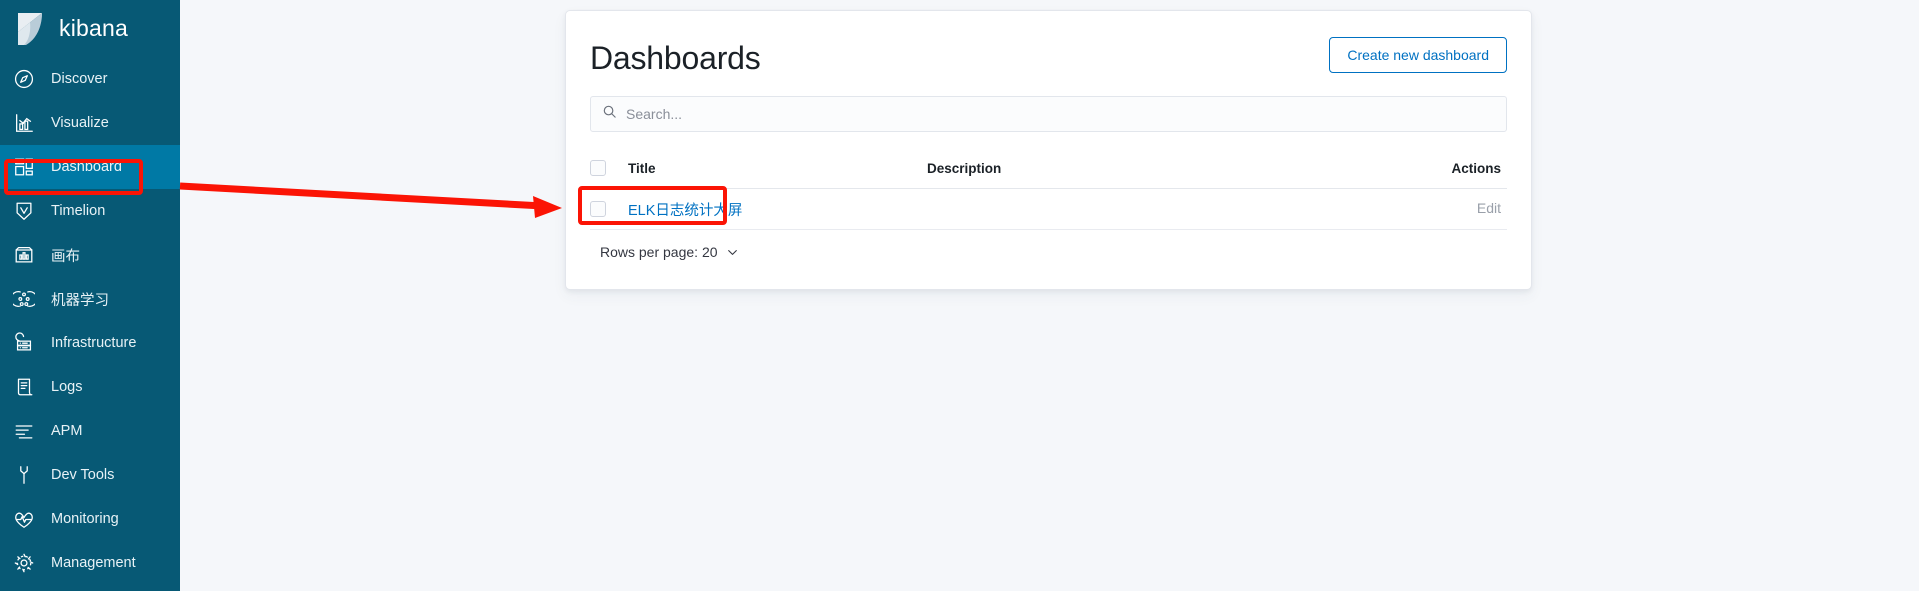 Image resolution: width=1919 pixels, height=591 pixels. I want to click on bar-chart-icon, so click(24, 123).